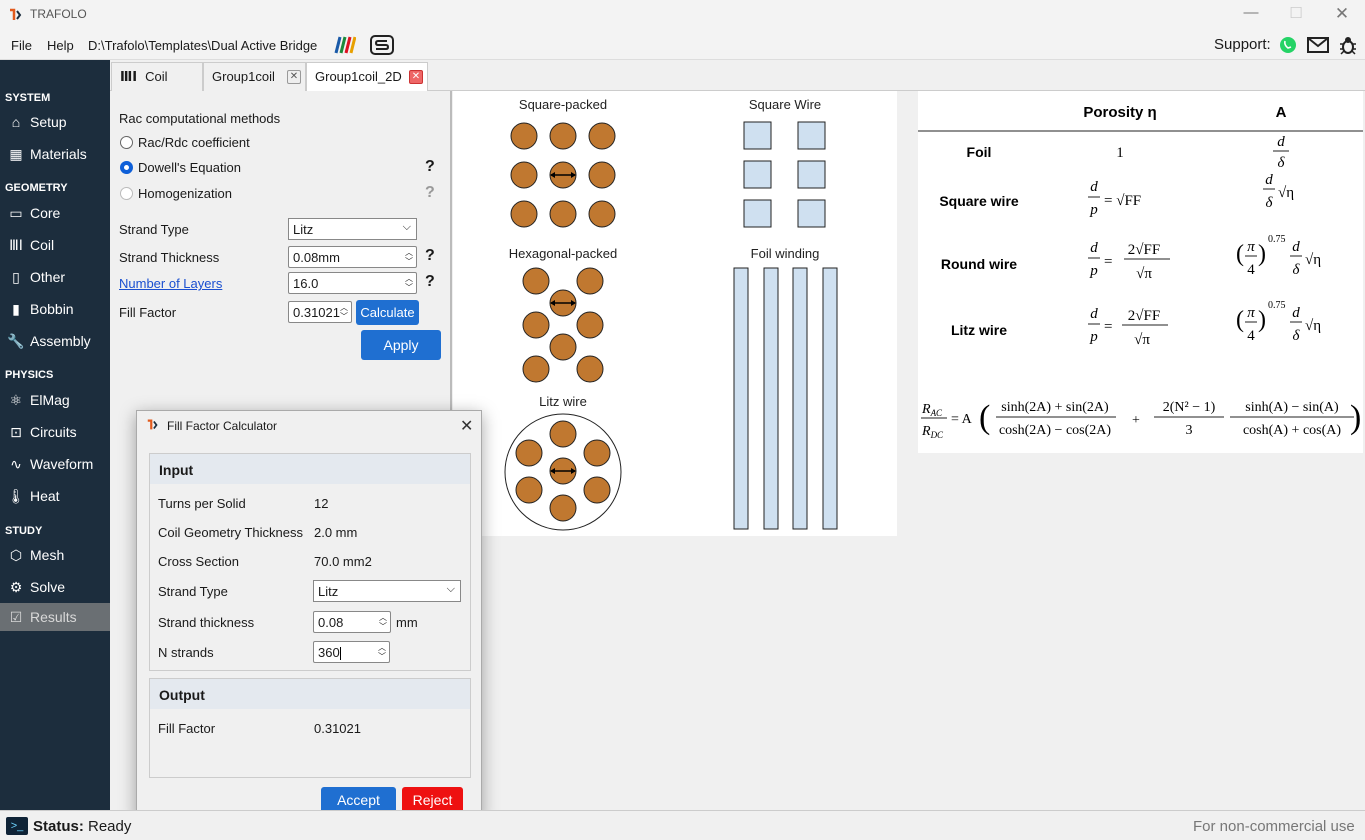 The height and width of the screenshot is (840, 1365). What do you see at coordinates (466, 426) in the screenshot?
I see `dialog-close-icon: ✕` at bounding box center [466, 426].